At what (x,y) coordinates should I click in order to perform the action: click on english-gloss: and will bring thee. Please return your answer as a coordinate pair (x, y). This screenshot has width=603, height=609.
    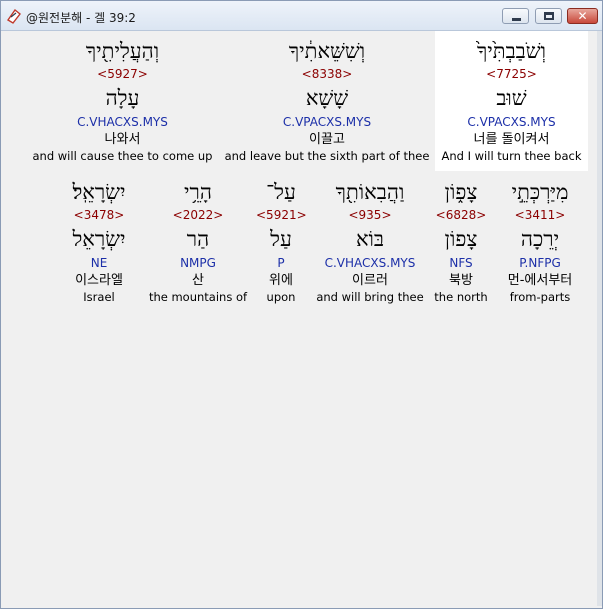
    Looking at the image, I should click on (370, 297).